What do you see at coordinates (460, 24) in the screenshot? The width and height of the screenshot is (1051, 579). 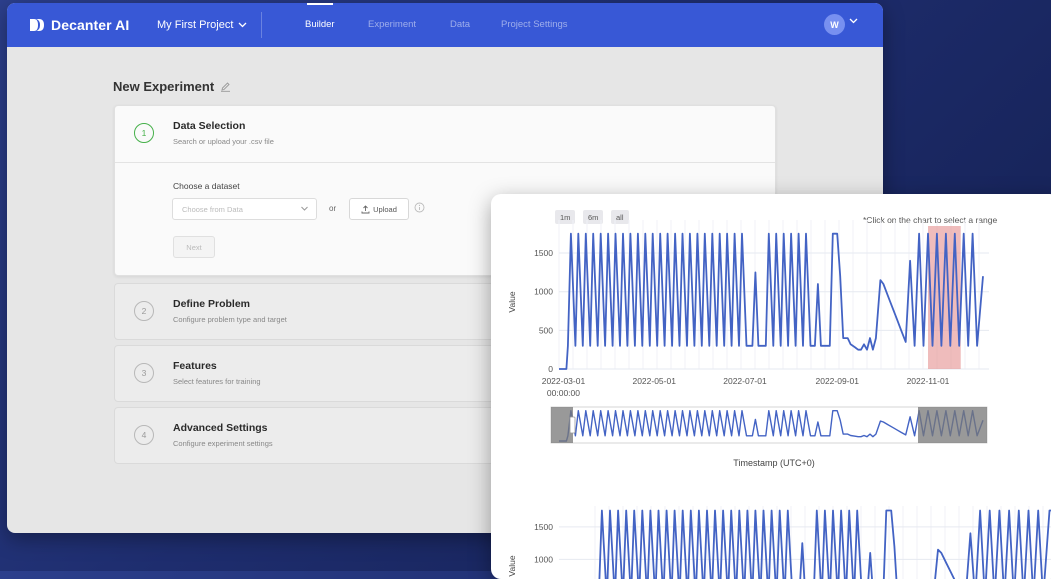 I see `tab-data: Data` at bounding box center [460, 24].